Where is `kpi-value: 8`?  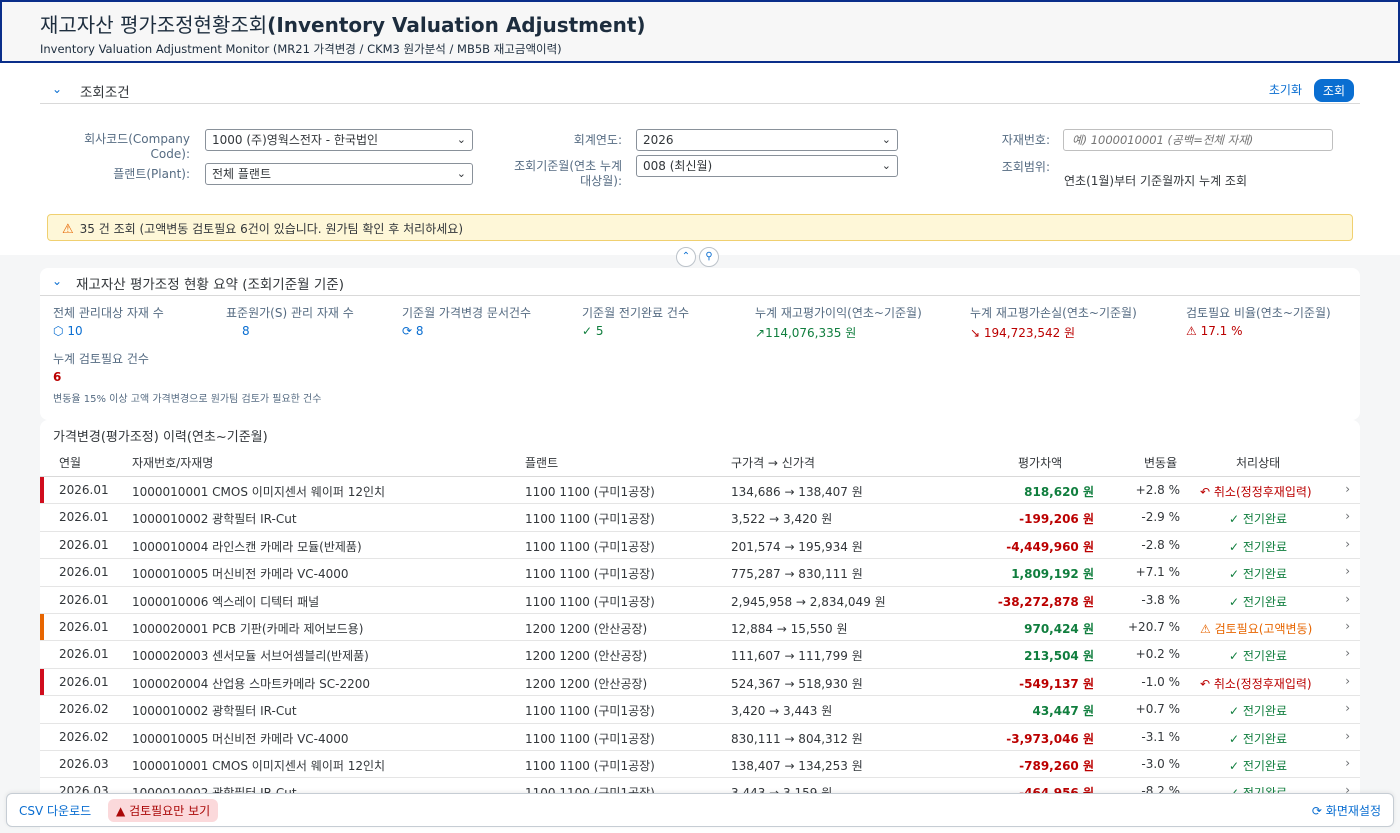
kpi-value: 8 is located at coordinates (246, 331).